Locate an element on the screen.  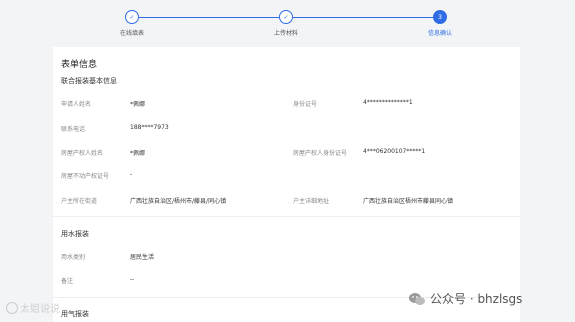
street-label: 户主所在街道 is located at coordinates (79, 201).